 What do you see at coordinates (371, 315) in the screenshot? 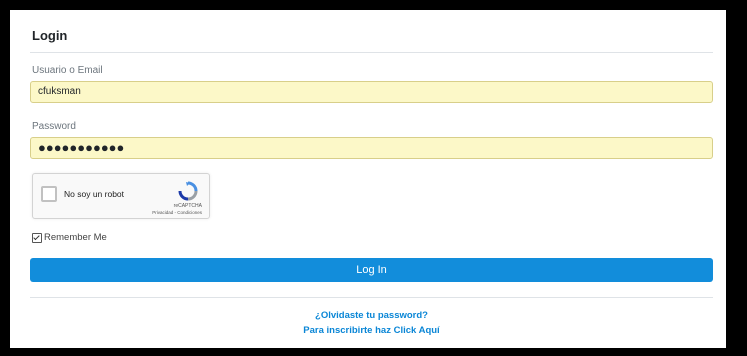
I see `forgot-password-link: ¿Olvidaste tu password?` at bounding box center [371, 315].